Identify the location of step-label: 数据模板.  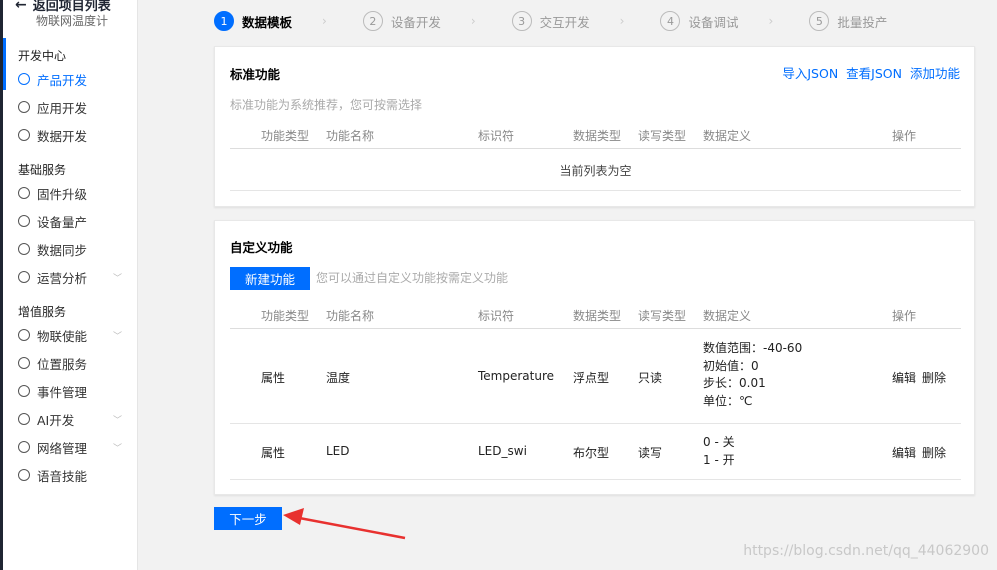
(267, 22).